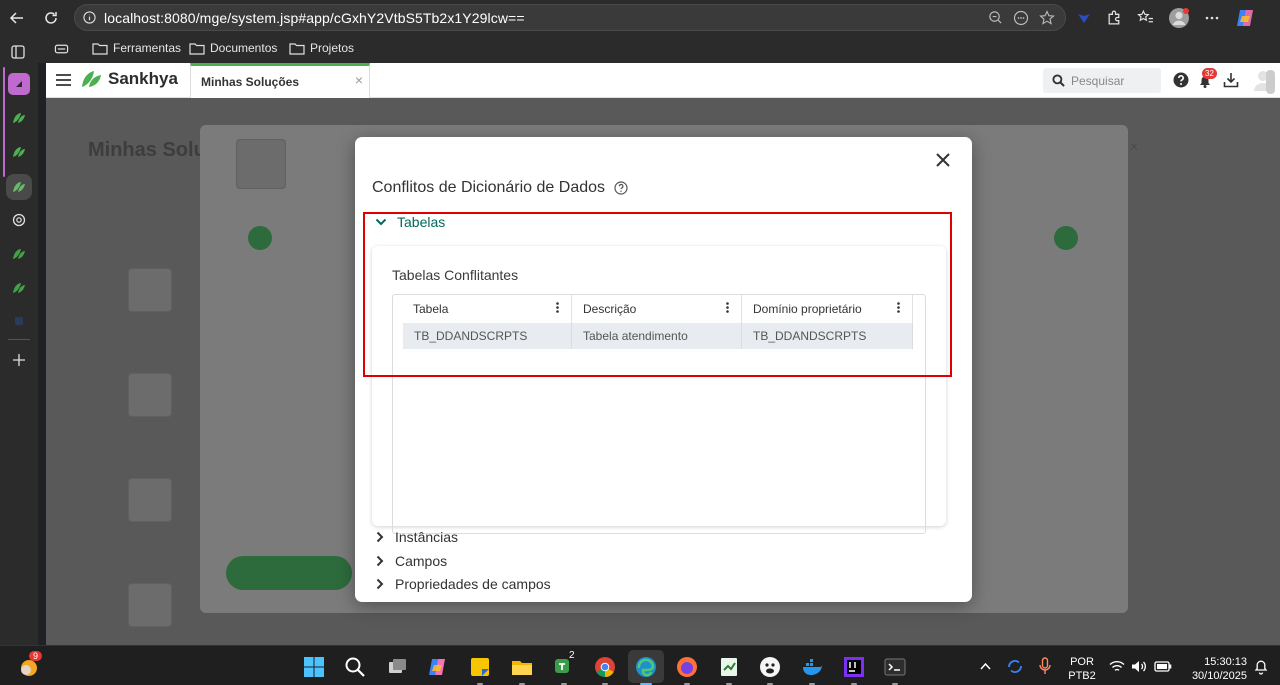 Image resolution: width=1280 pixels, height=685 pixels. I want to click on windows-start-icon, so click(314, 667).